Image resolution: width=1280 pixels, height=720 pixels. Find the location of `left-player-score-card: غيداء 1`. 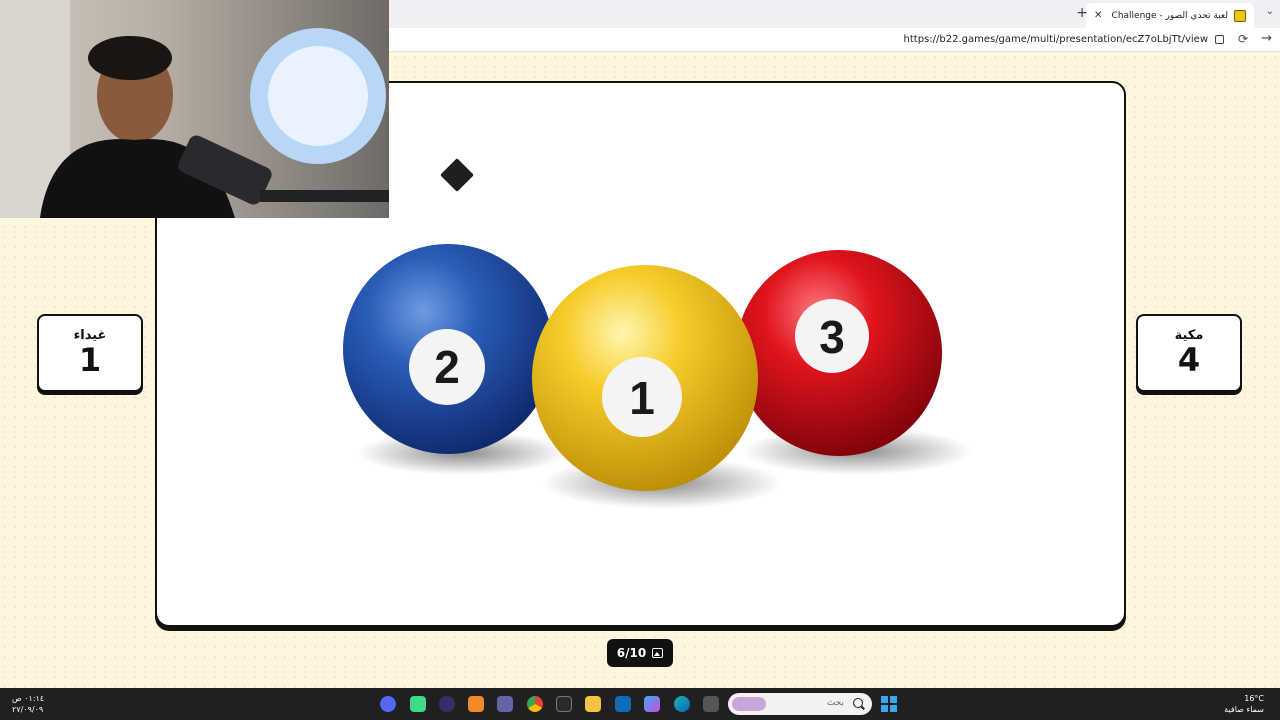

left-player-score-card: غيداء 1 is located at coordinates (90, 353).